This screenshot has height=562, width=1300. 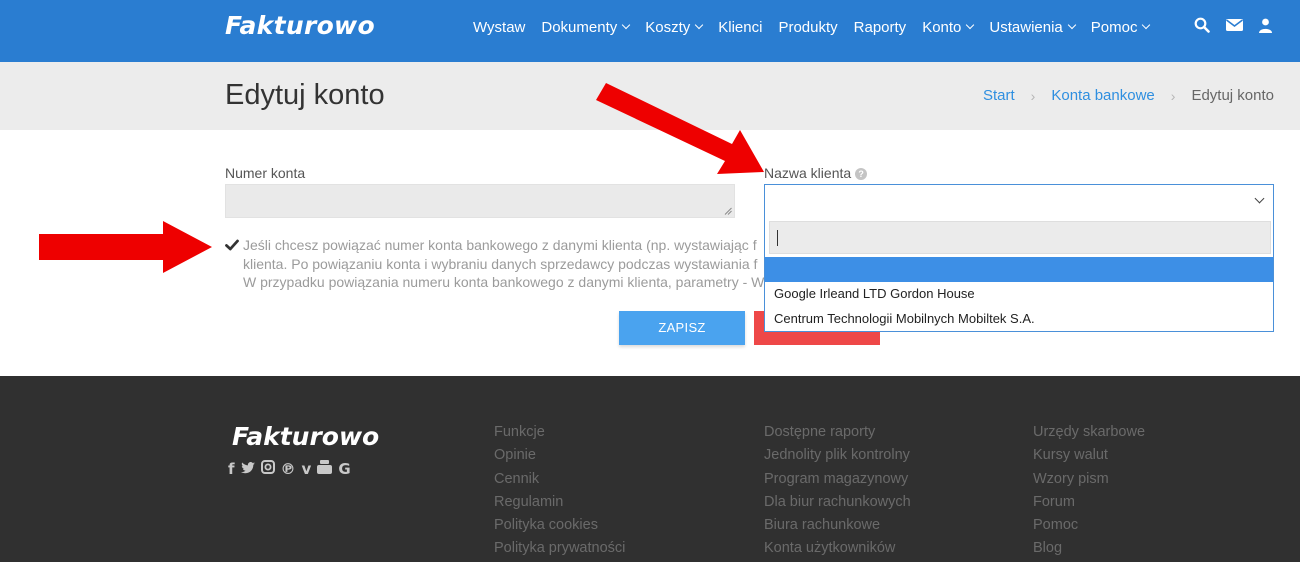 What do you see at coordinates (948, 27) in the screenshot?
I see `nav-item-konto: Konto` at bounding box center [948, 27].